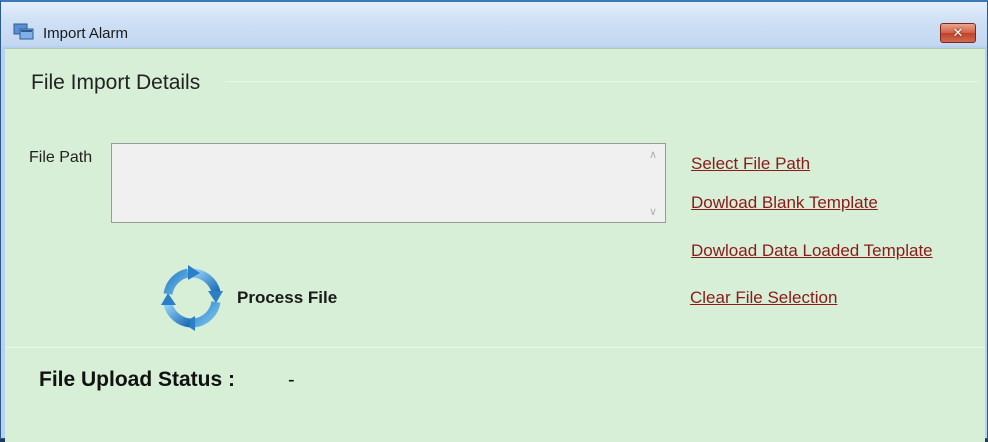 Image resolution: width=988 pixels, height=442 pixels. Describe the element at coordinates (291, 380) in the screenshot. I see `file-upload-status-value: -` at that location.